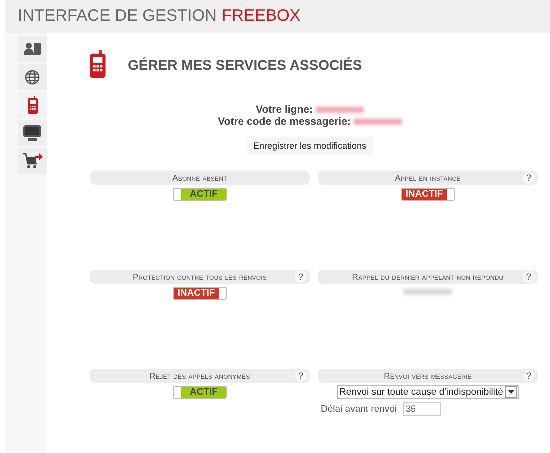 Image resolution: width=550 pixels, height=453 pixels. Describe the element at coordinates (310, 146) in the screenshot. I see `save-button: Enregistrer les modifications` at that location.